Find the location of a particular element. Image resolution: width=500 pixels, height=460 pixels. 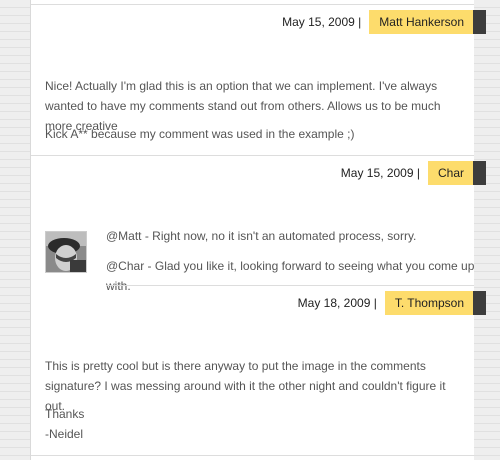

comment-signature: May 15, 2009 | Char is located at coordinates (413, 173).